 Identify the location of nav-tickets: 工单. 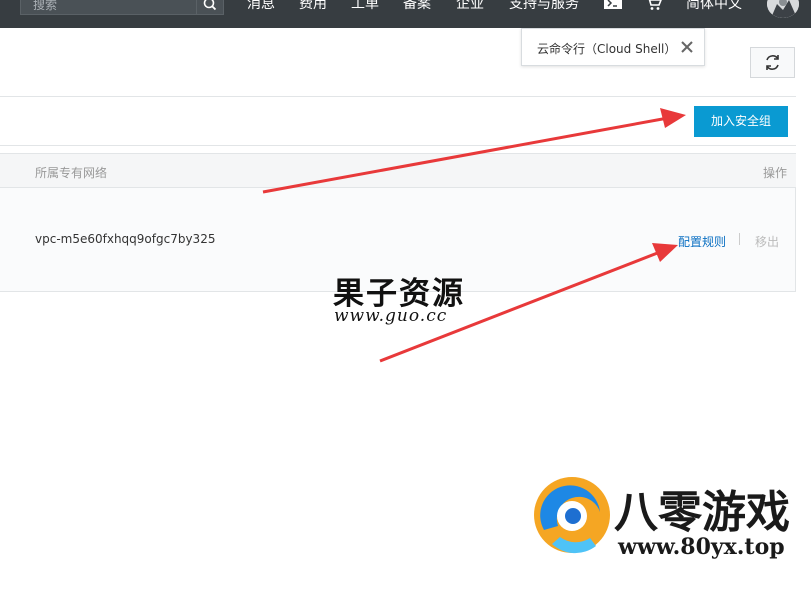
(365, 6).